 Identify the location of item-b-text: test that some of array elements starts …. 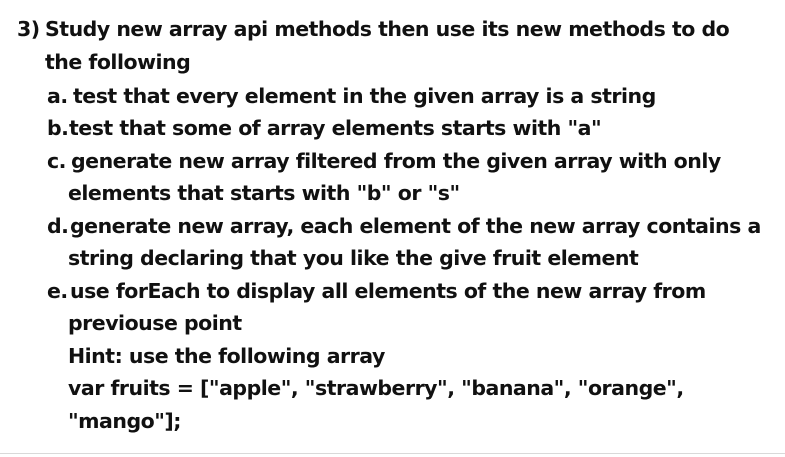
(335, 128).